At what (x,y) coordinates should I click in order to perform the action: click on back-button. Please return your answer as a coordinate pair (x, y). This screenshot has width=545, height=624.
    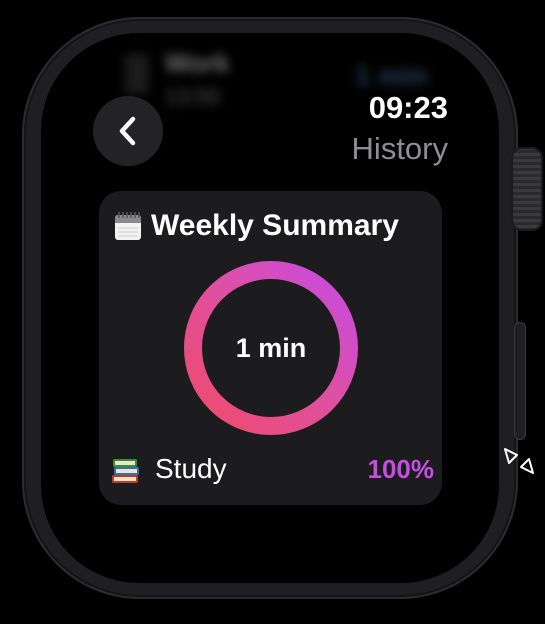
    Looking at the image, I should click on (128, 131).